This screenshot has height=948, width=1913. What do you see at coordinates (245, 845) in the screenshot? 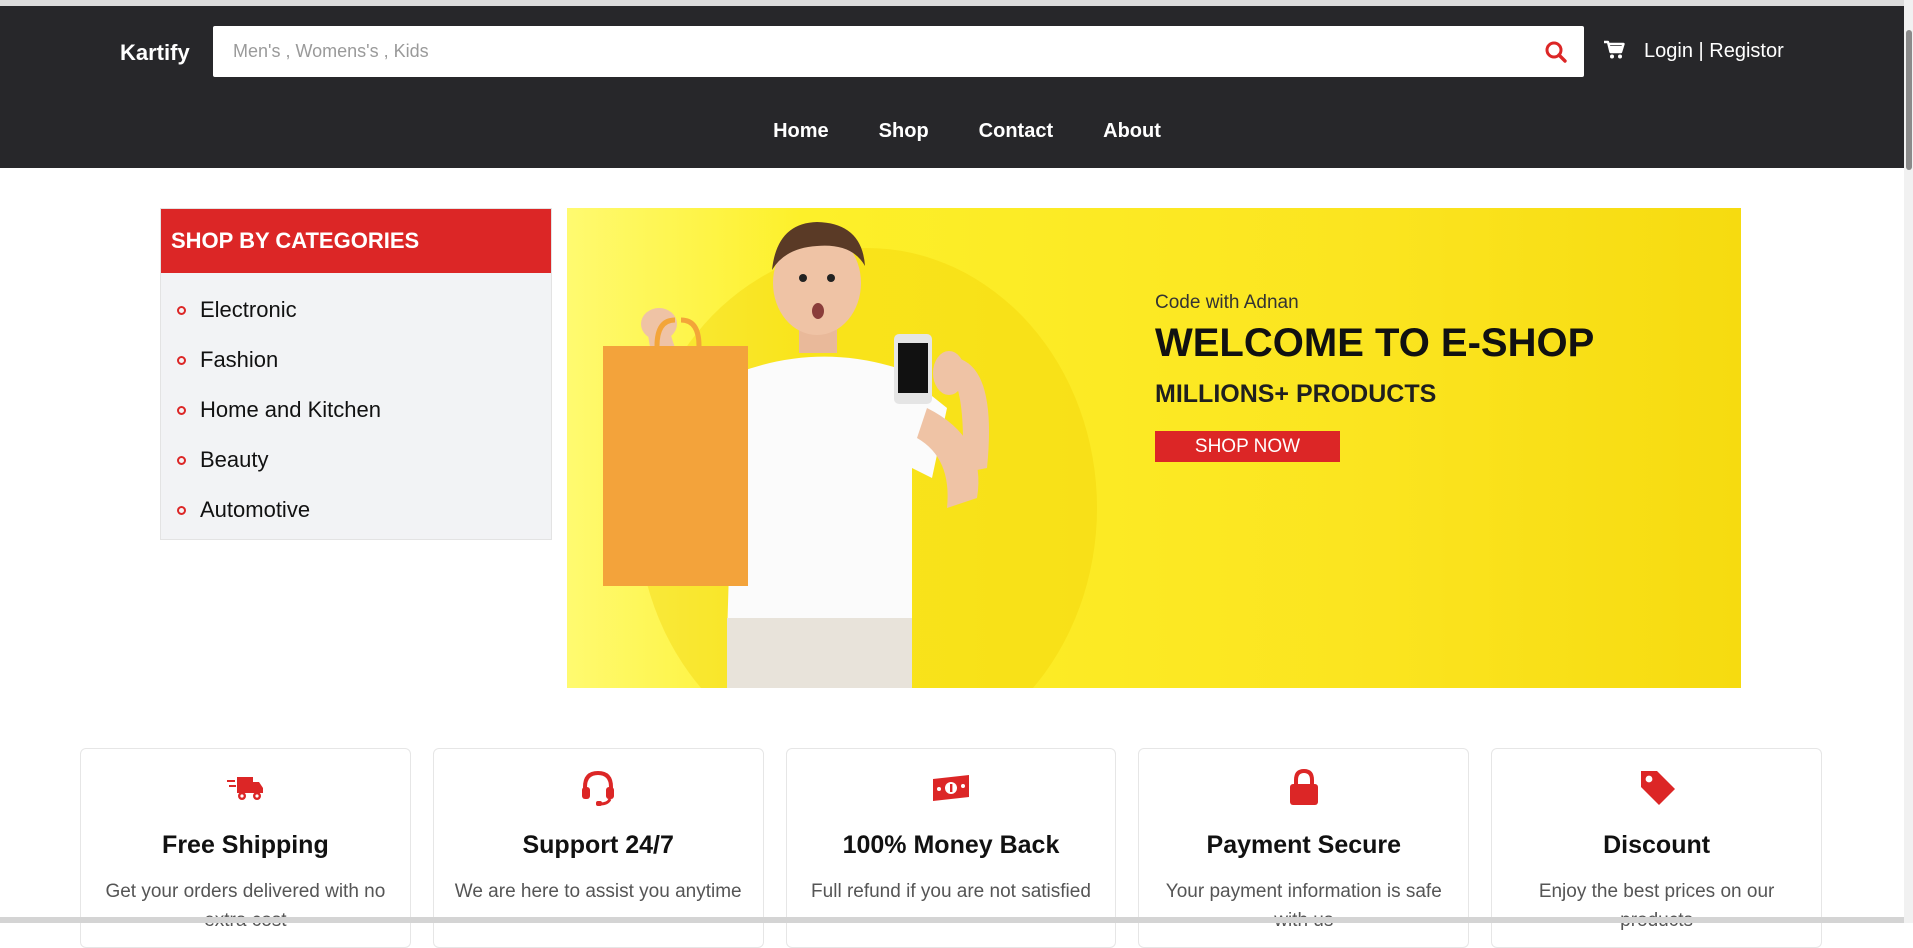
I see `feature-title: Free Shipping` at bounding box center [245, 845].